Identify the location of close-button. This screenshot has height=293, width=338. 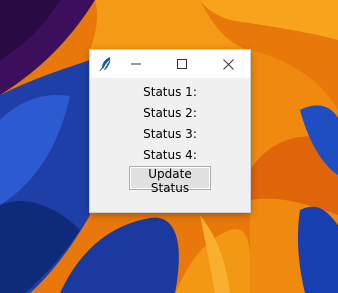
(228, 64).